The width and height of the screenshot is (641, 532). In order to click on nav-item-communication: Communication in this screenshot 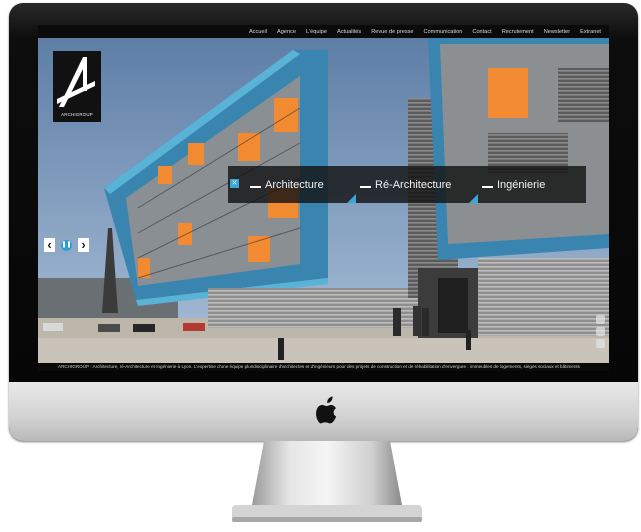, I will do `click(443, 32)`.